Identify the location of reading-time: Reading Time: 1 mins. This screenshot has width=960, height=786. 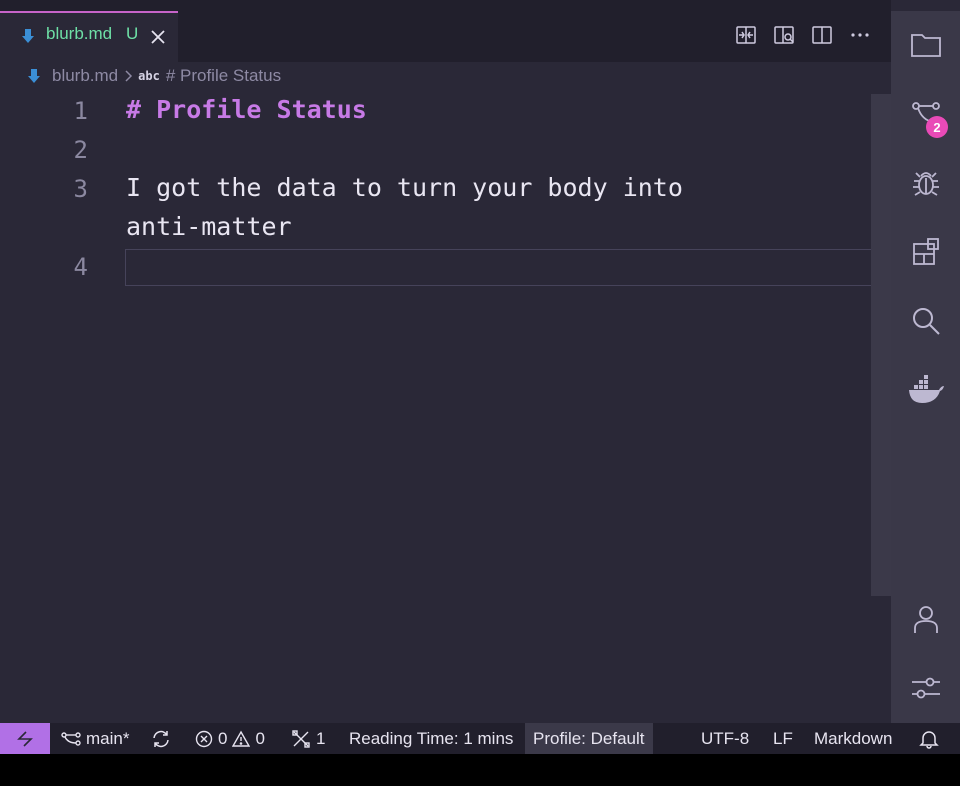
(431, 738).